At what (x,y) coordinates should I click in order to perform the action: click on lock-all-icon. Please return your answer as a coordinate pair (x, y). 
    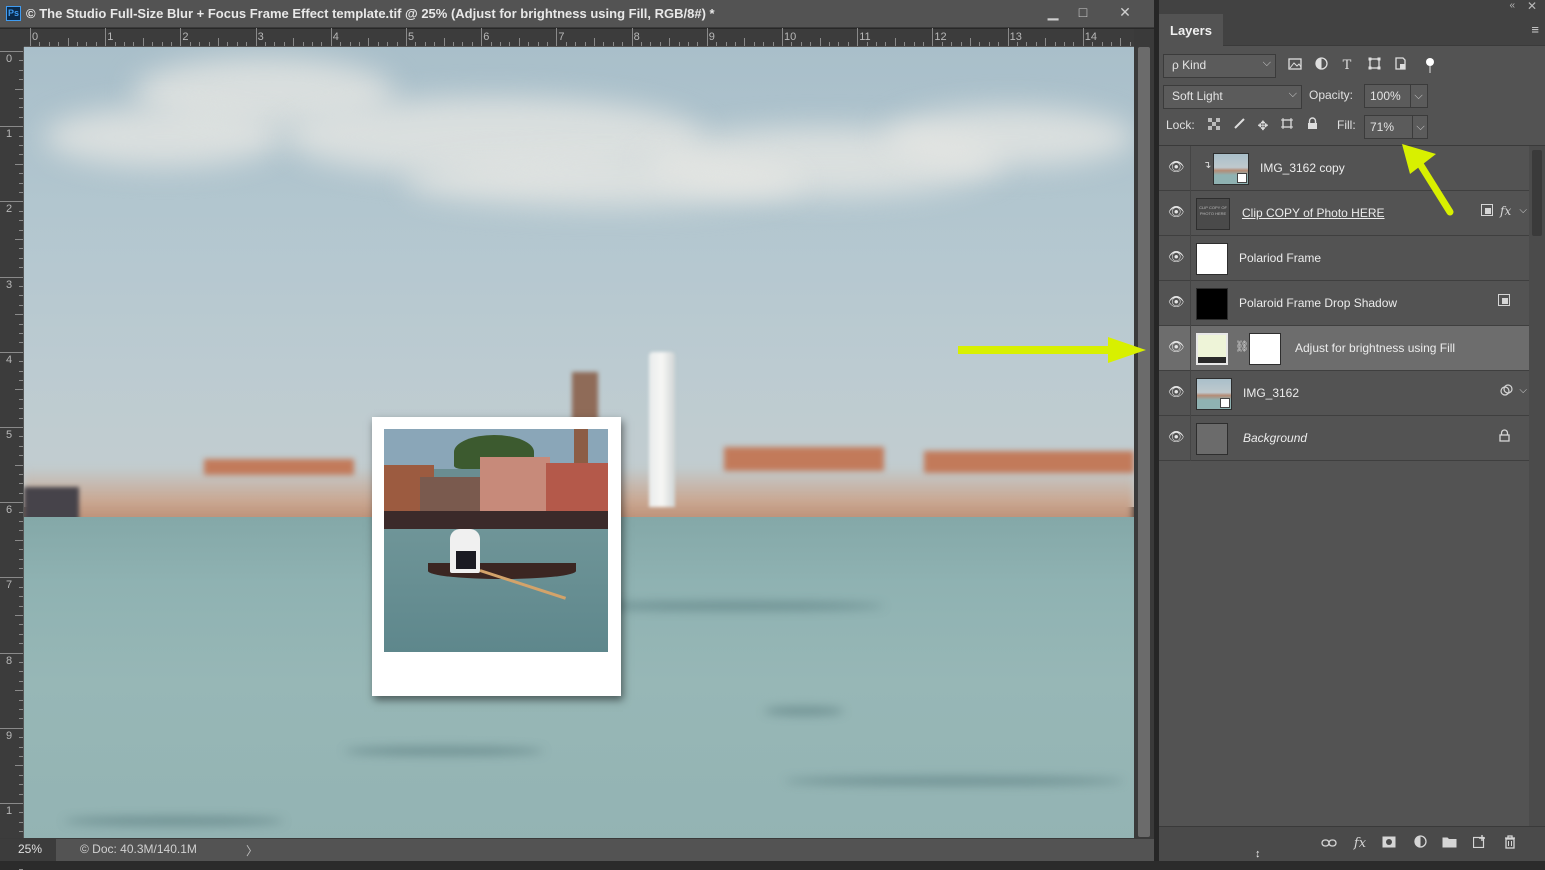
    Looking at the image, I should click on (1312, 126).